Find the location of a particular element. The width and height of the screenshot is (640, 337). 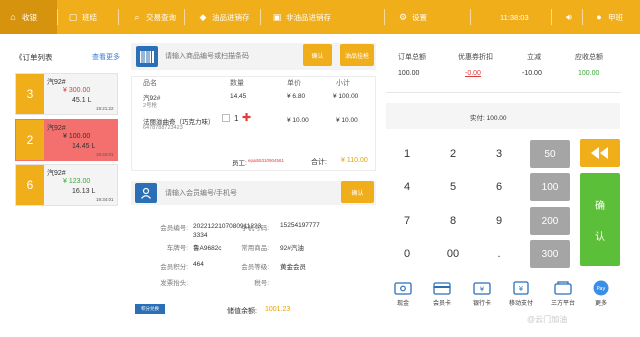

order-amount: ¥ 100.00 is located at coordinates (77, 136).